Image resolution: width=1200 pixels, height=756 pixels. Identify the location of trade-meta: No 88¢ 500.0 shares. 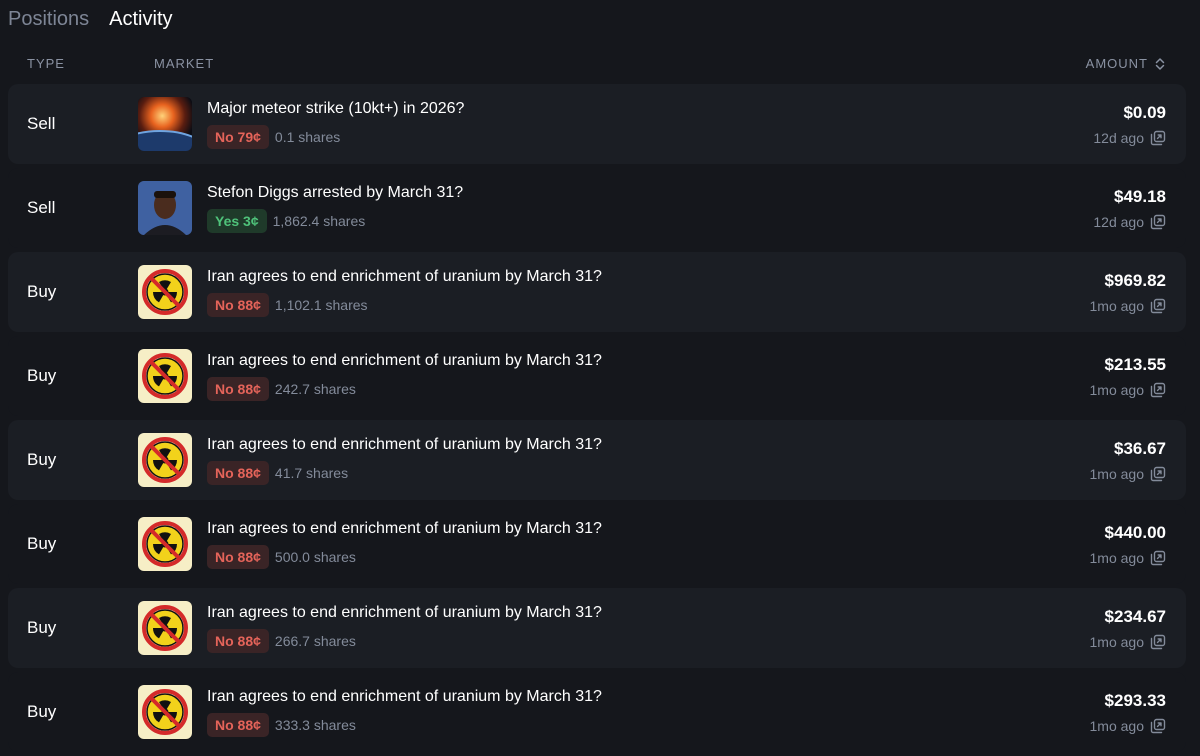
(281, 557).